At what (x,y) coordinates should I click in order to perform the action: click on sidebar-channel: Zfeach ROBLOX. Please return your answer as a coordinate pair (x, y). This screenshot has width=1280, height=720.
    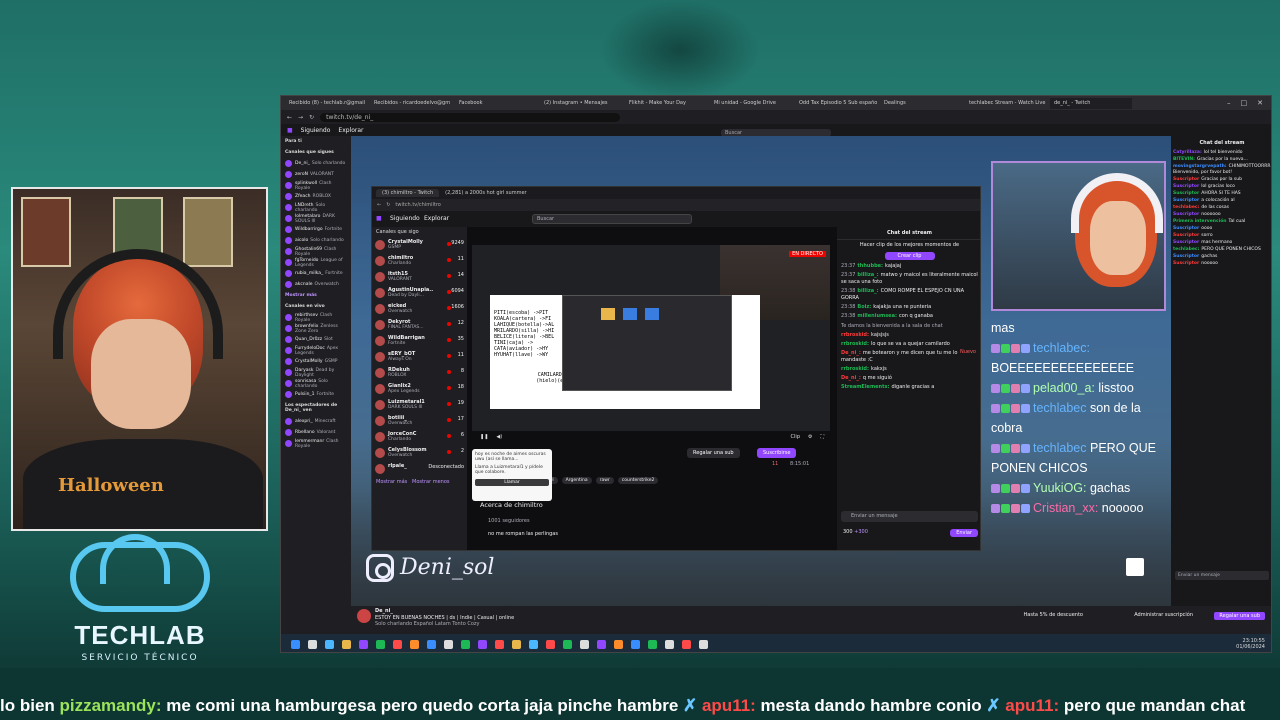
    Looking at the image, I should click on (316, 196).